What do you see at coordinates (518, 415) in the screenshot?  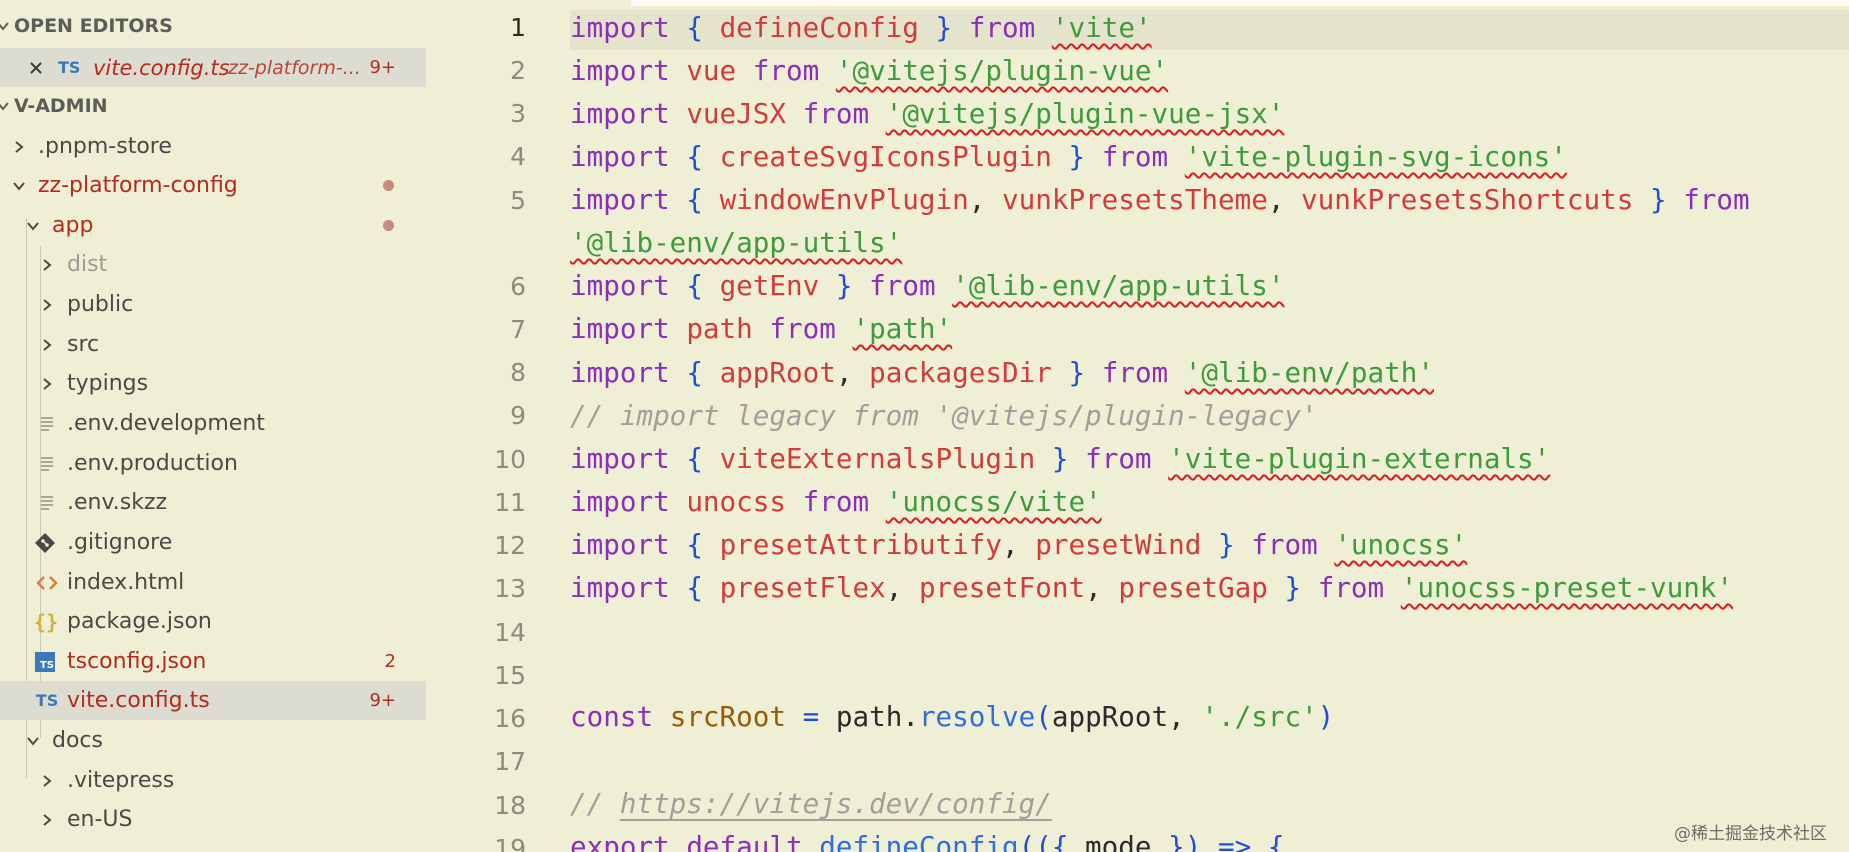 I see `line-number: 9` at bounding box center [518, 415].